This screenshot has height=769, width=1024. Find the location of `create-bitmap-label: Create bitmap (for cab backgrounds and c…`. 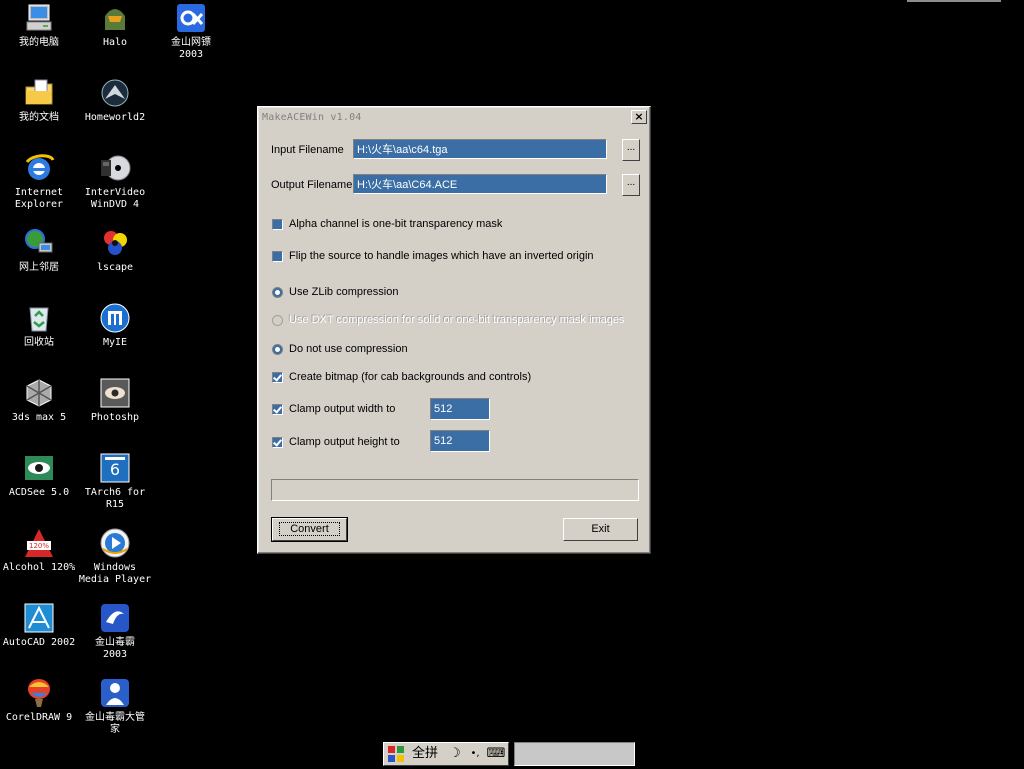

create-bitmap-label: Create bitmap (for cab backgrounds and c… is located at coordinates (410, 377).